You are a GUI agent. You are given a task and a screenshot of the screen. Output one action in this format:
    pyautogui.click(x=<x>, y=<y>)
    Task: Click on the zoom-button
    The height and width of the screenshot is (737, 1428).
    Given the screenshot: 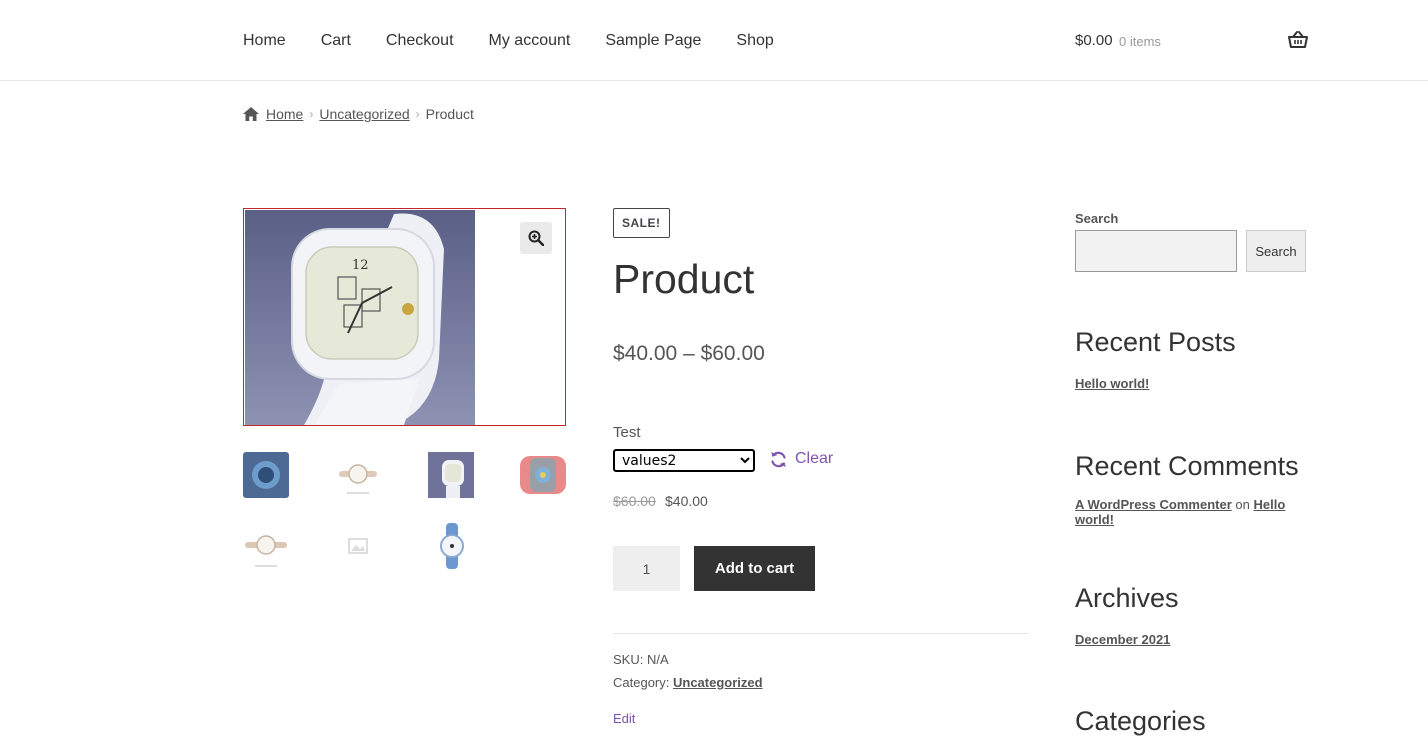 What is the action you would take?
    pyautogui.click(x=536, y=238)
    